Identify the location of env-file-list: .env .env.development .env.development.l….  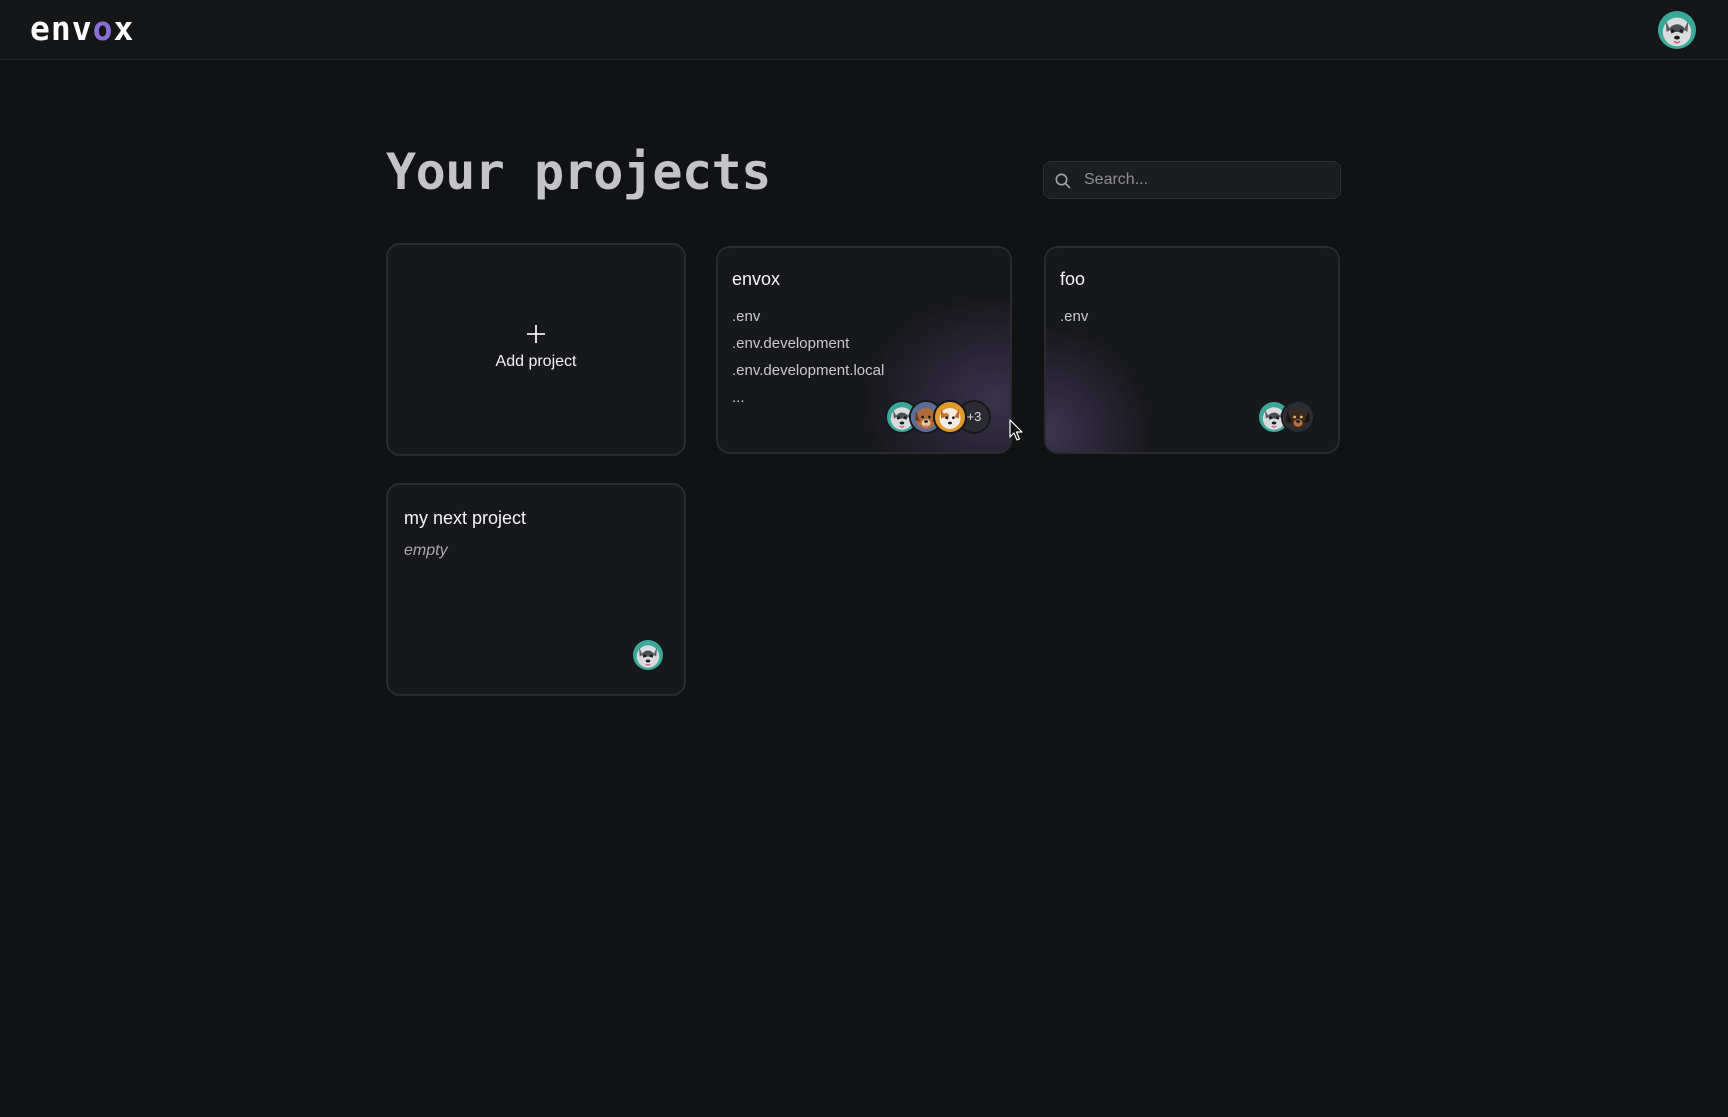
(808, 357).